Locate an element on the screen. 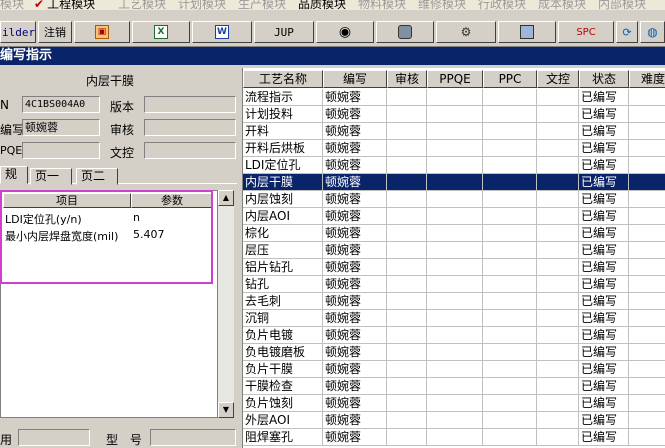 The image size is (665, 448). table-row: 负片干膜 顿婉蓉 已编写 is located at coordinates (454, 369).